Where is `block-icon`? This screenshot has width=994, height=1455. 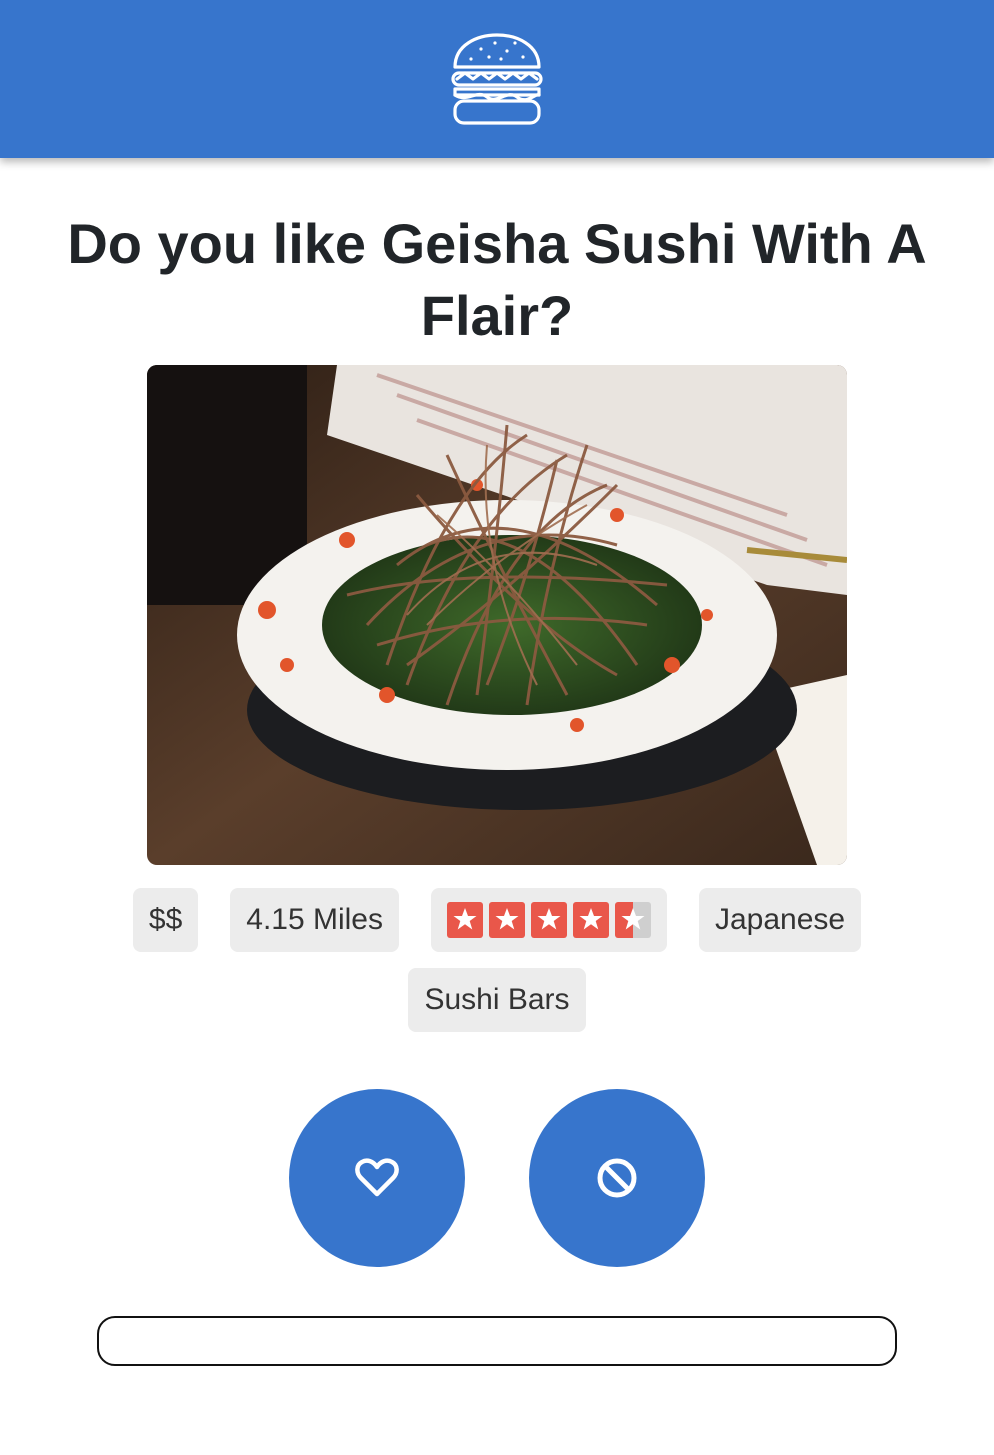 block-icon is located at coordinates (617, 1178).